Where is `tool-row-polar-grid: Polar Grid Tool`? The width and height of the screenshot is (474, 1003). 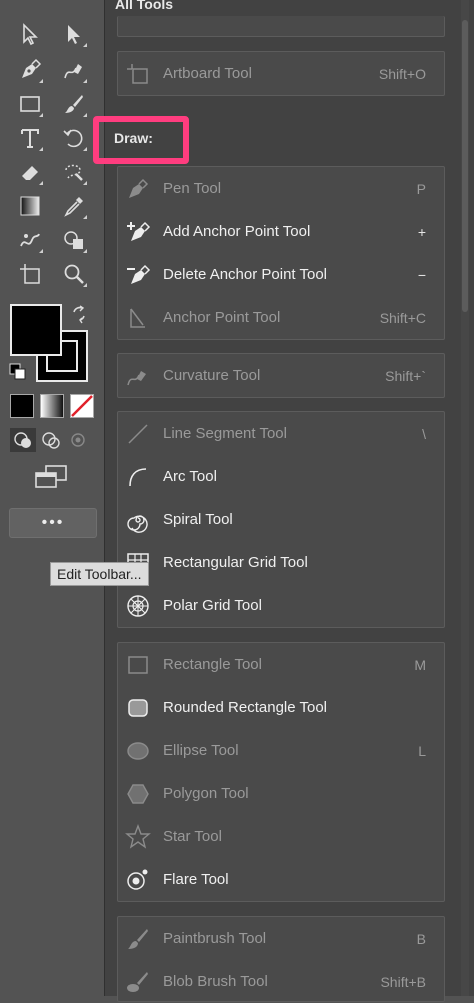 tool-row-polar-grid: Polar Grid Tool is located at coordinates (281, 605).